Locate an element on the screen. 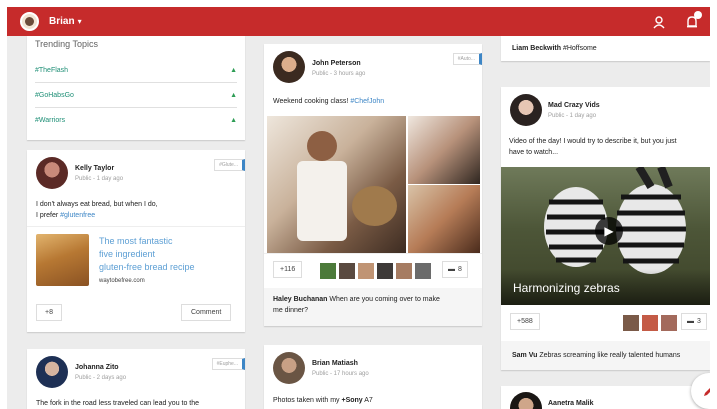  photo-apron is located at coordinates (322, 201).